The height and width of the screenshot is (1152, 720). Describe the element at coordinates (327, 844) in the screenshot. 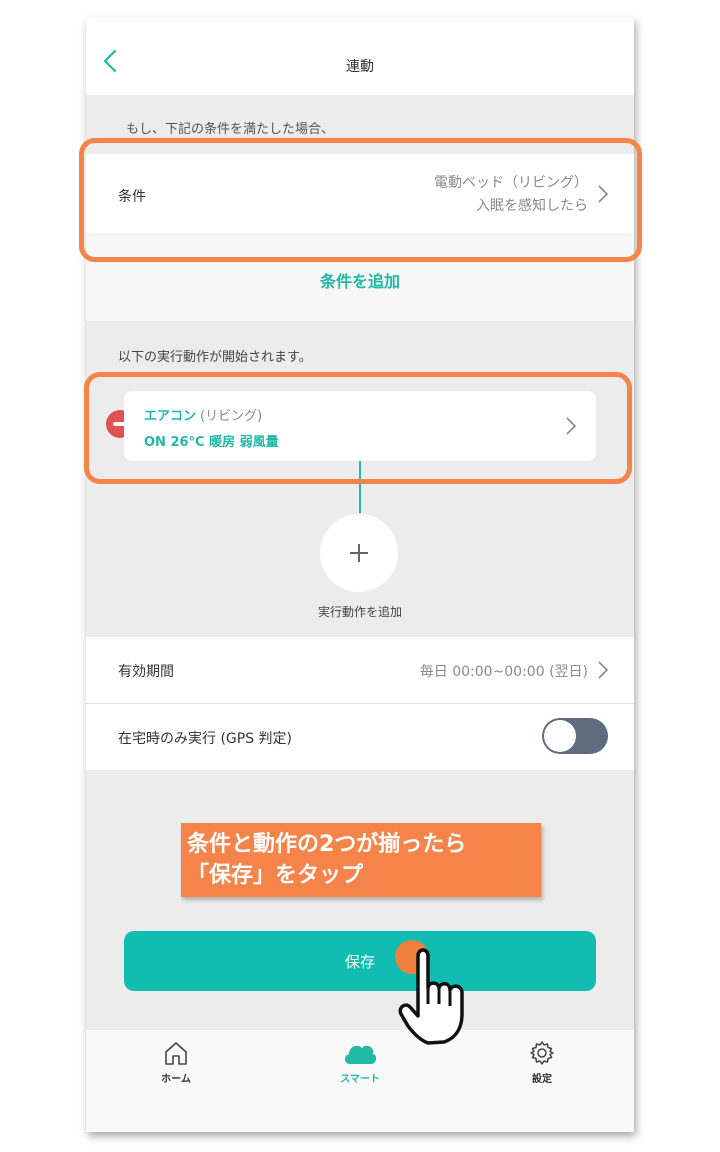

I see `callout-line-1: 条件と動作の2つが揃ったら` at that location.